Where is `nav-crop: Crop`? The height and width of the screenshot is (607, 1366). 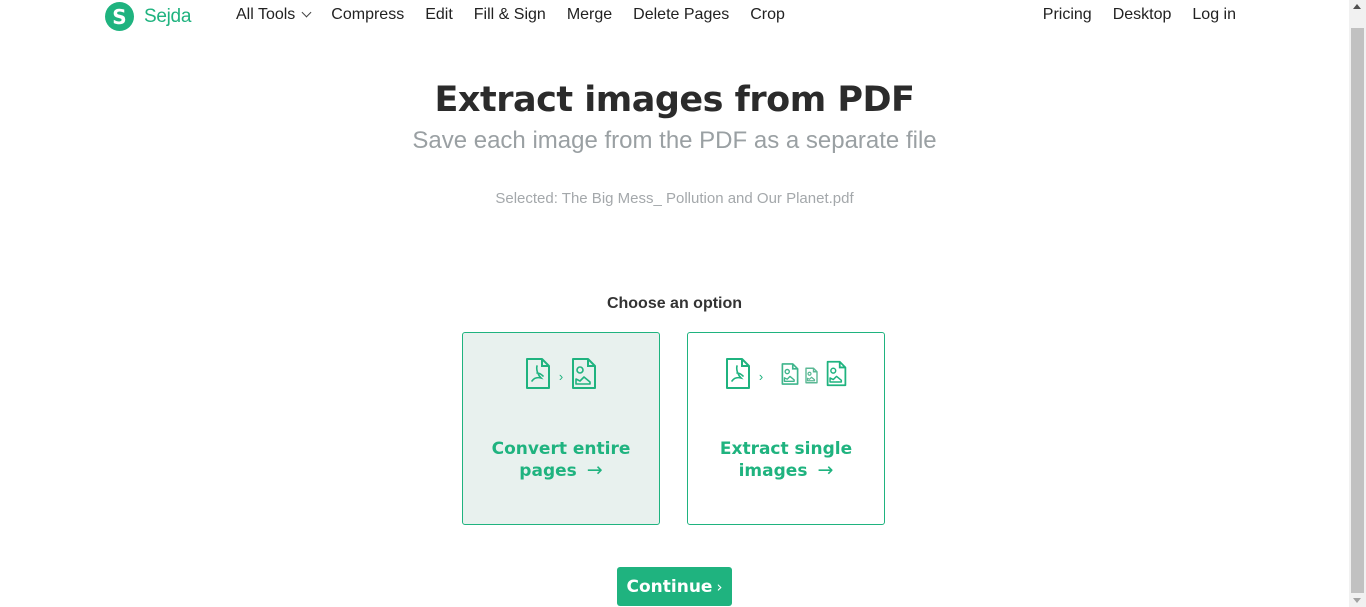
nav-crop: Crop is located at coordinates (767, 15).